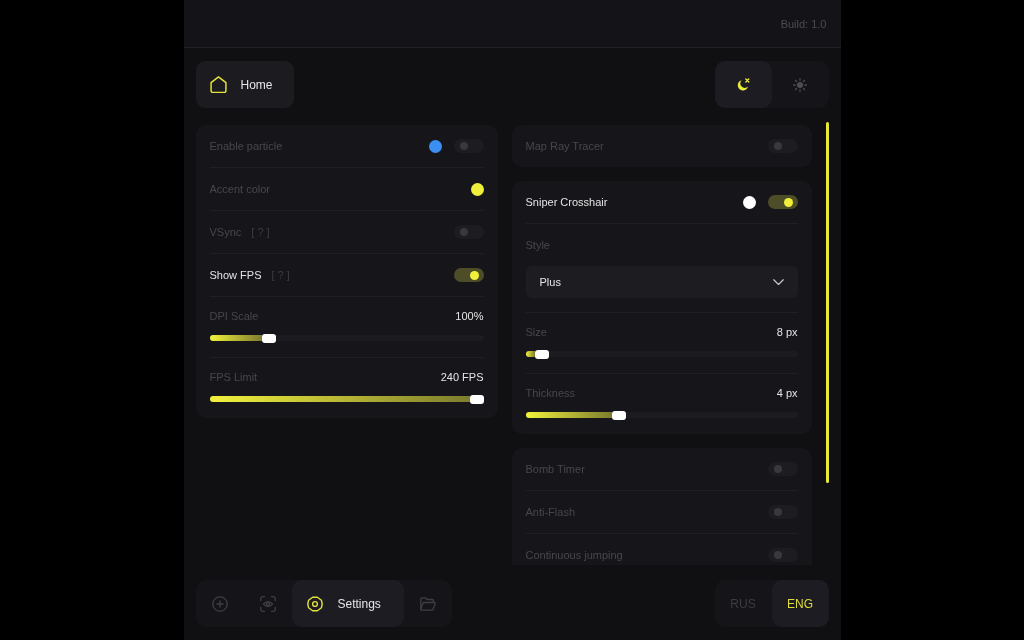 This screenshot has width=1024, height=640. What do you see at coordinates (347, 603) in the screenshot?
I see `nav-tab: Settings` at bounding box center [347, 603].